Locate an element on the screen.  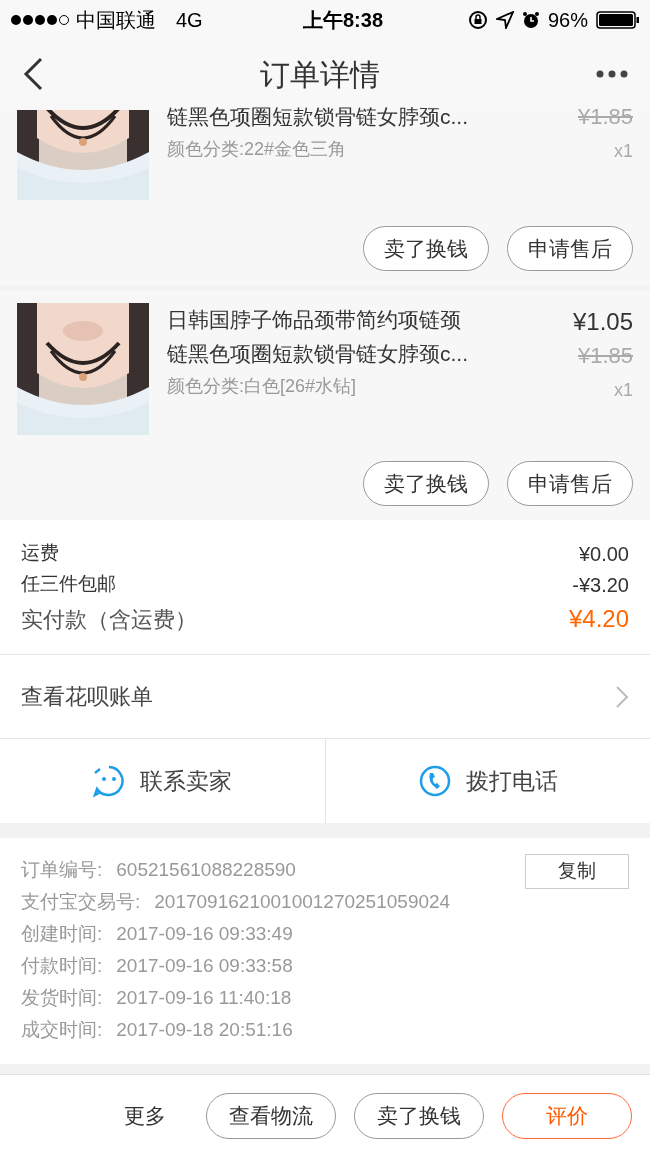
signal-icon is located at coordinates (40, 20).